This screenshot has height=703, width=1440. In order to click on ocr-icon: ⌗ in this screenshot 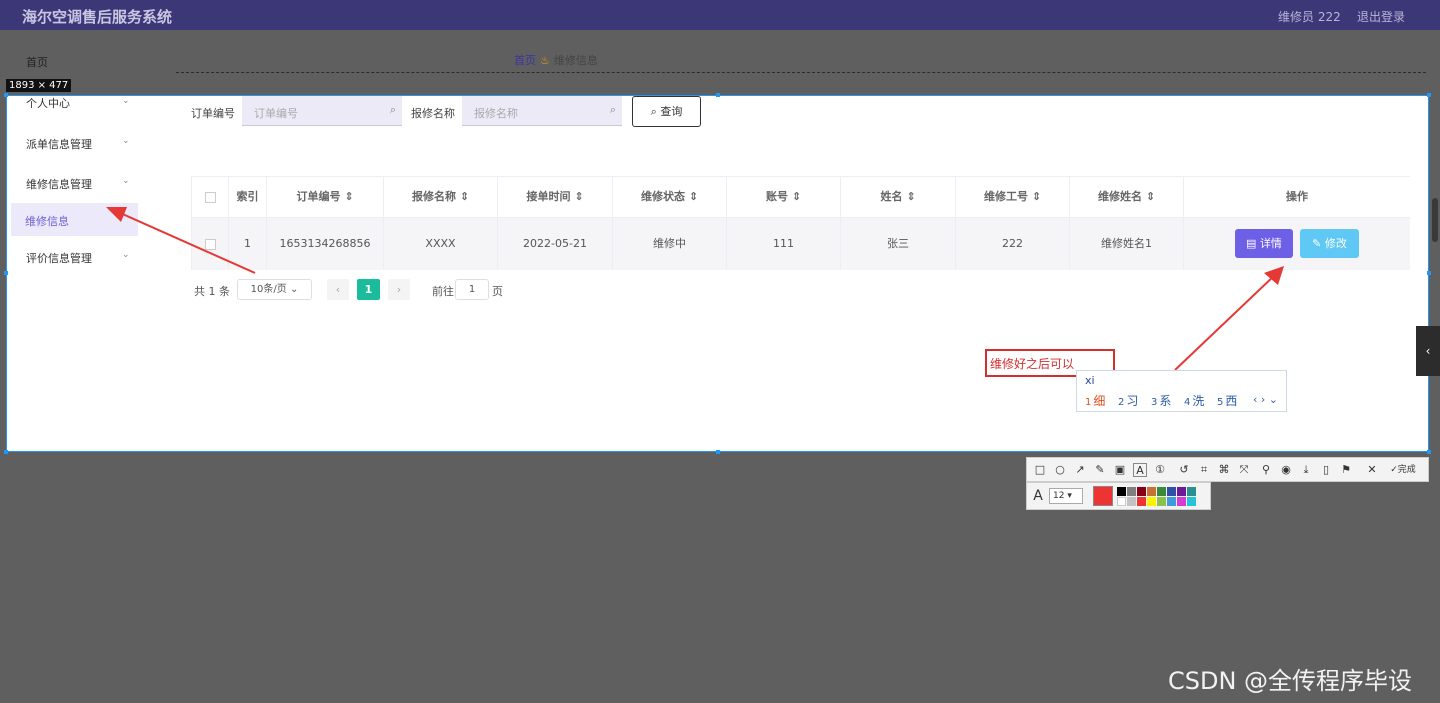, I will do `click(1204, 470)`.